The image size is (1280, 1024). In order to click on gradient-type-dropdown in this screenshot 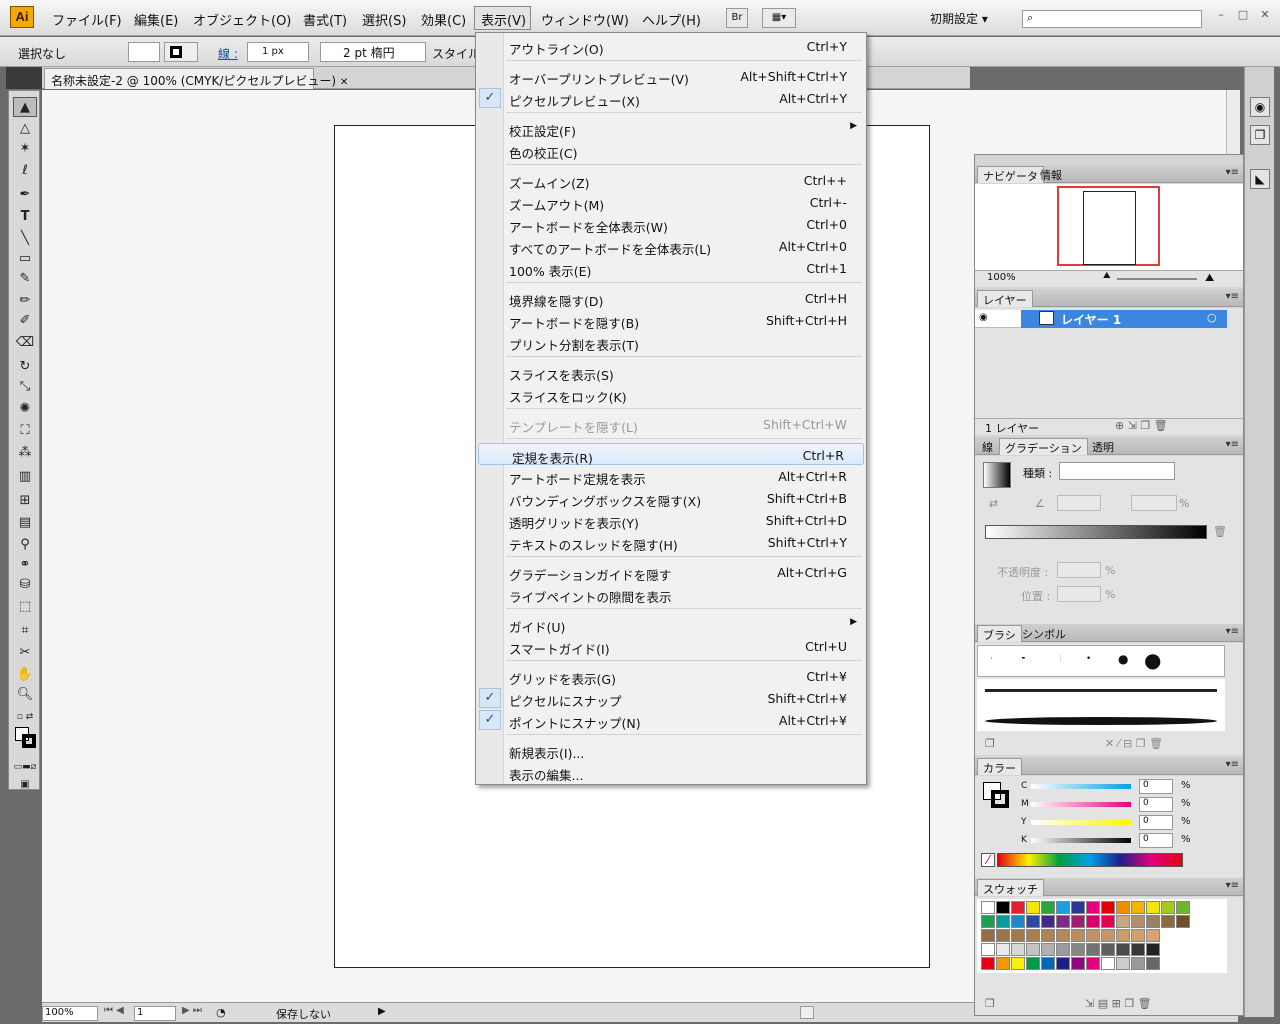, I will do `click(1117, 471)`.